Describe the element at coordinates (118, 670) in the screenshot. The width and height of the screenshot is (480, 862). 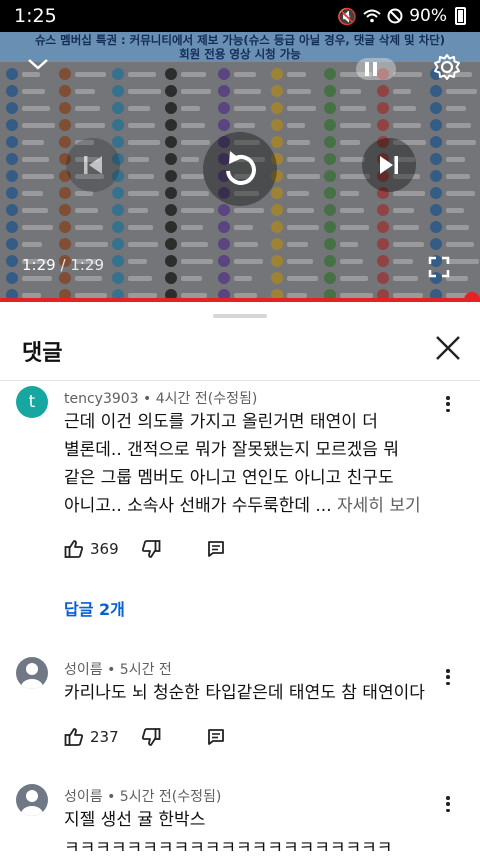
I see `comment-meta: 성이름 • 5시간 전` at that location.